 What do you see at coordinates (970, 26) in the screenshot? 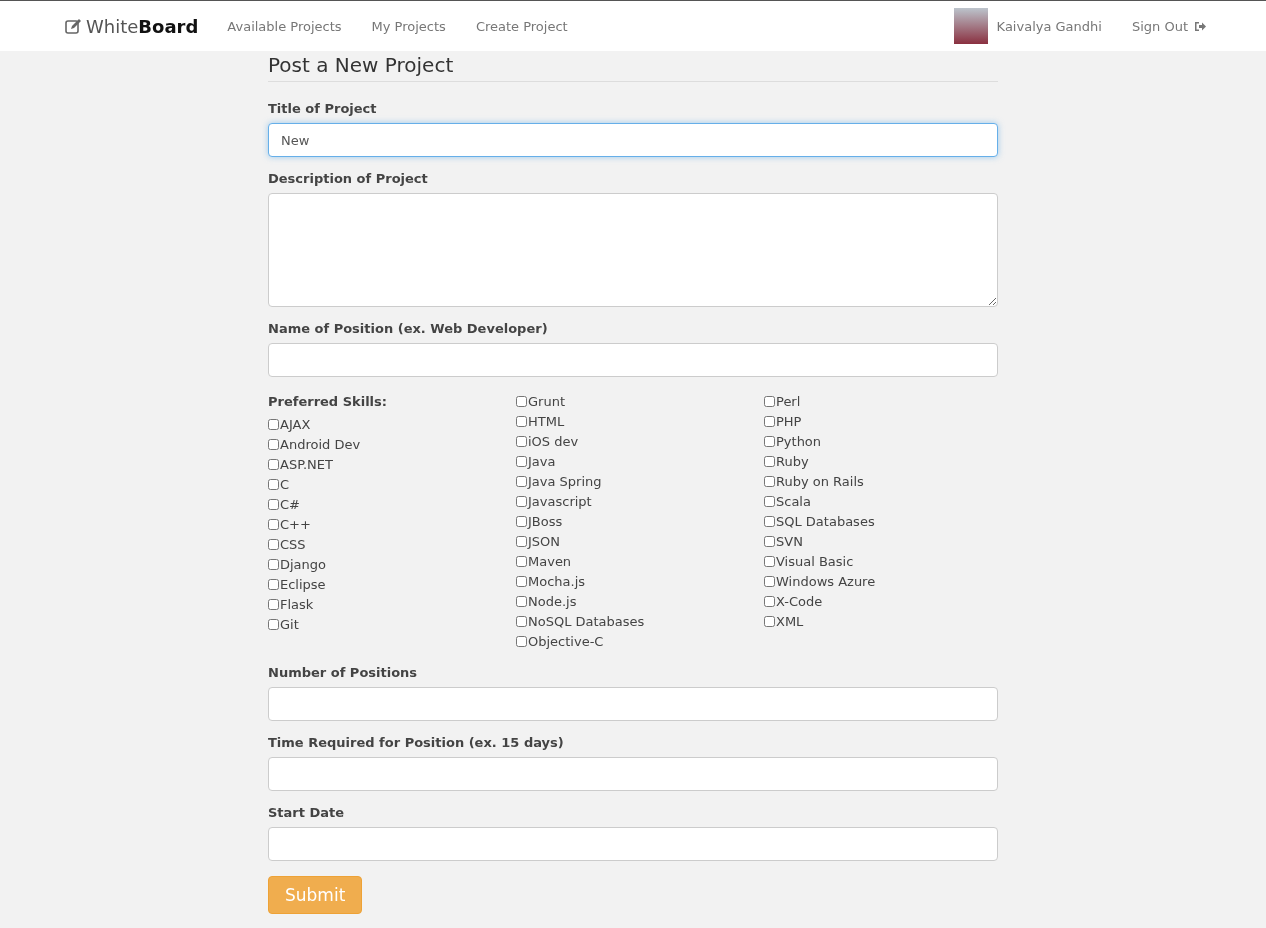
I see `avatar-photo-placeholder` at bounding box center [970, 26].